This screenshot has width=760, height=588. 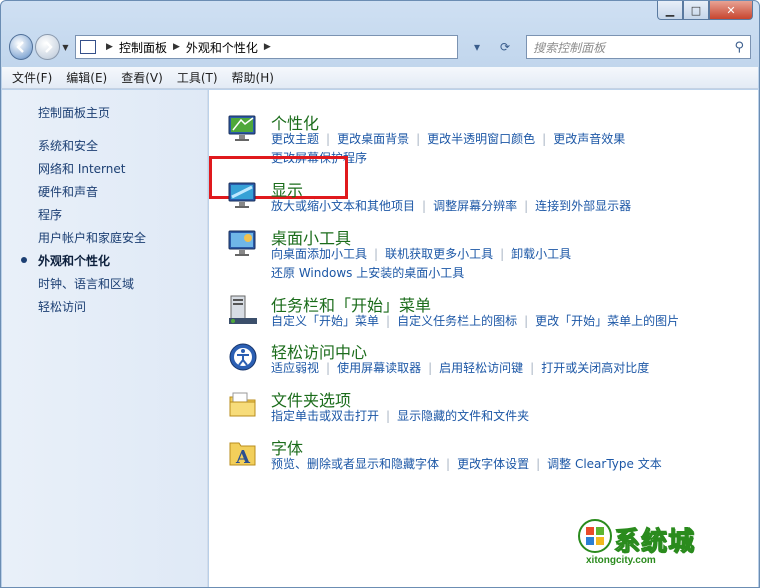 I want to click on link: 更改半透明窗口颜色, so click(x=481, y=139).